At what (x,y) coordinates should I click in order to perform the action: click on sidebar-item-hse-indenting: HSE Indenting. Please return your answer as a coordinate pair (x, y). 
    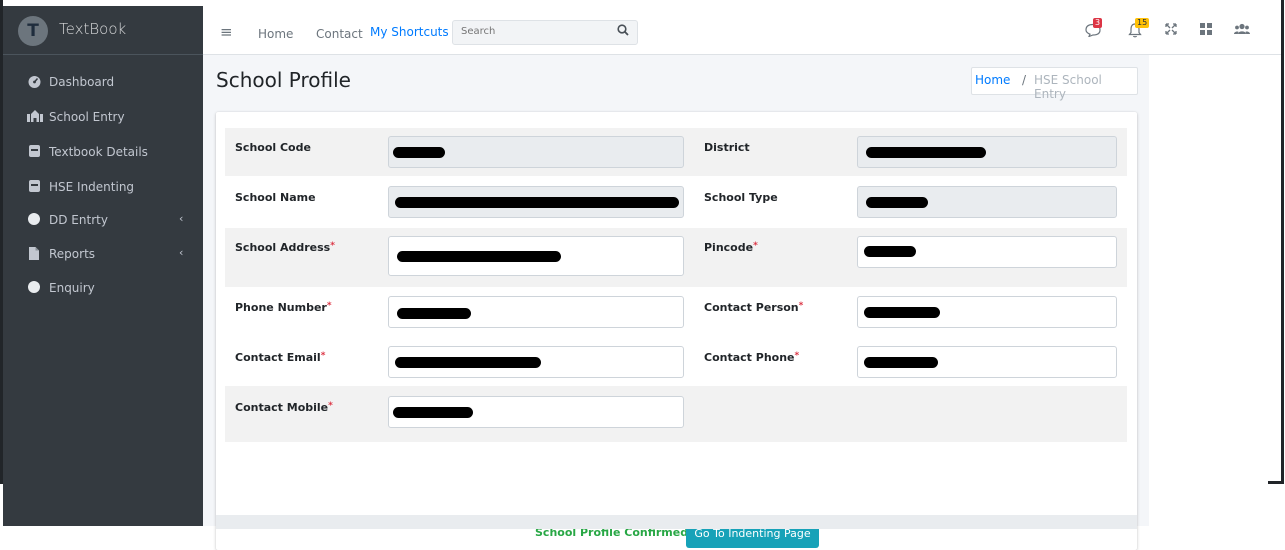
    Looking at the image, I should click on (103, 187).